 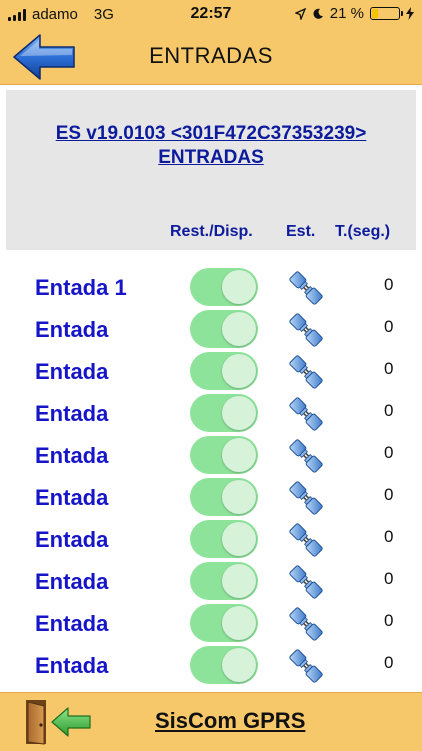 I want to click on nav-bar: ENTRADAS, so click(x=211, y=57).